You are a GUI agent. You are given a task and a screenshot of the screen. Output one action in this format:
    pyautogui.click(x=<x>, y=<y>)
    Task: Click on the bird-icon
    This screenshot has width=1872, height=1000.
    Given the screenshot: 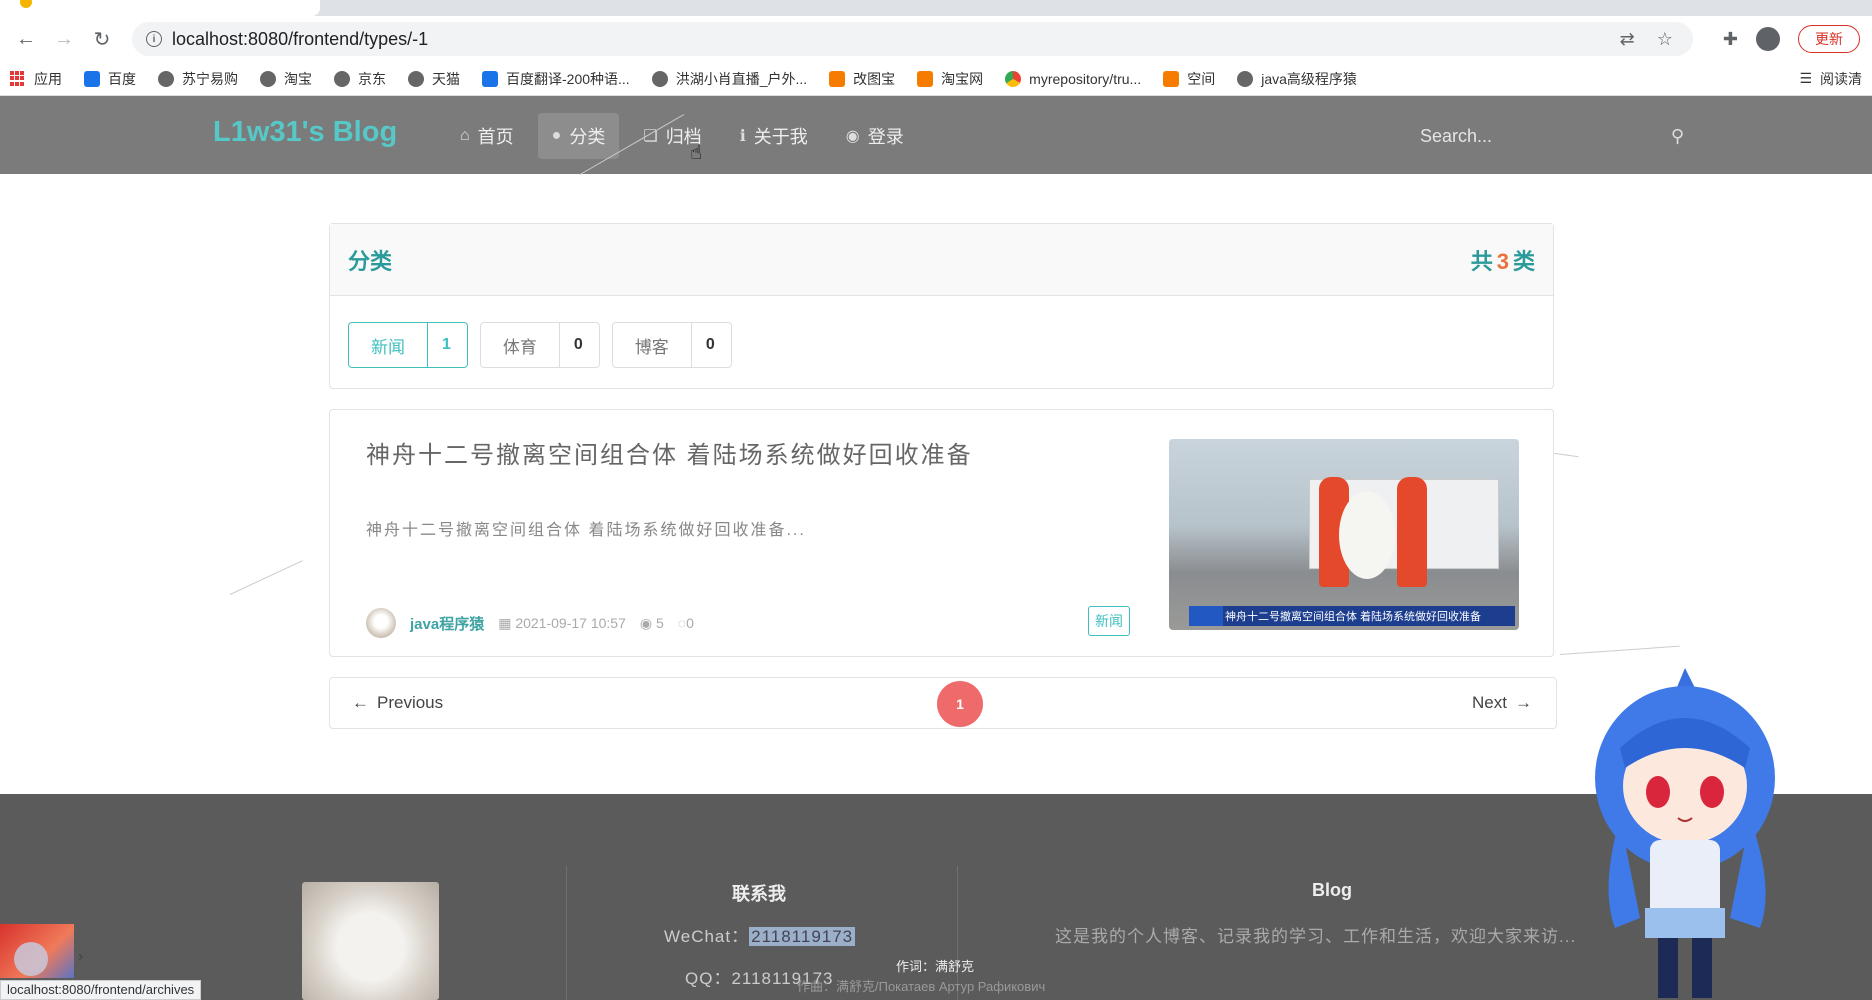 What is the action you would take?
    pyautogui.click(x=659, y=78)
    